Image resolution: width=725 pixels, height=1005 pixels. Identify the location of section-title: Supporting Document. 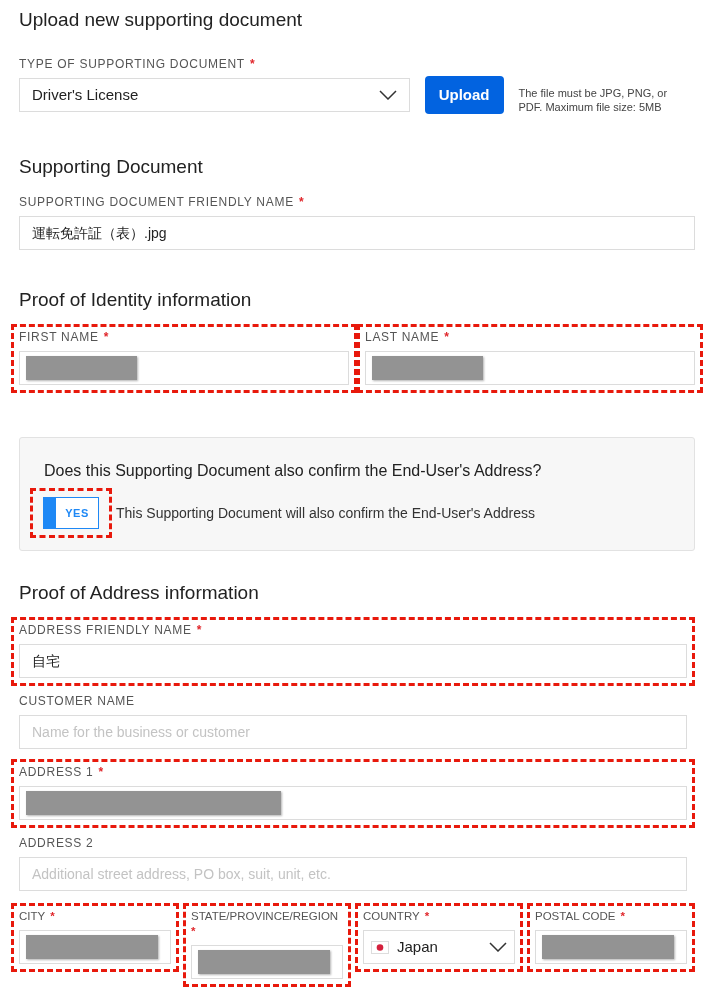
(111, 167).